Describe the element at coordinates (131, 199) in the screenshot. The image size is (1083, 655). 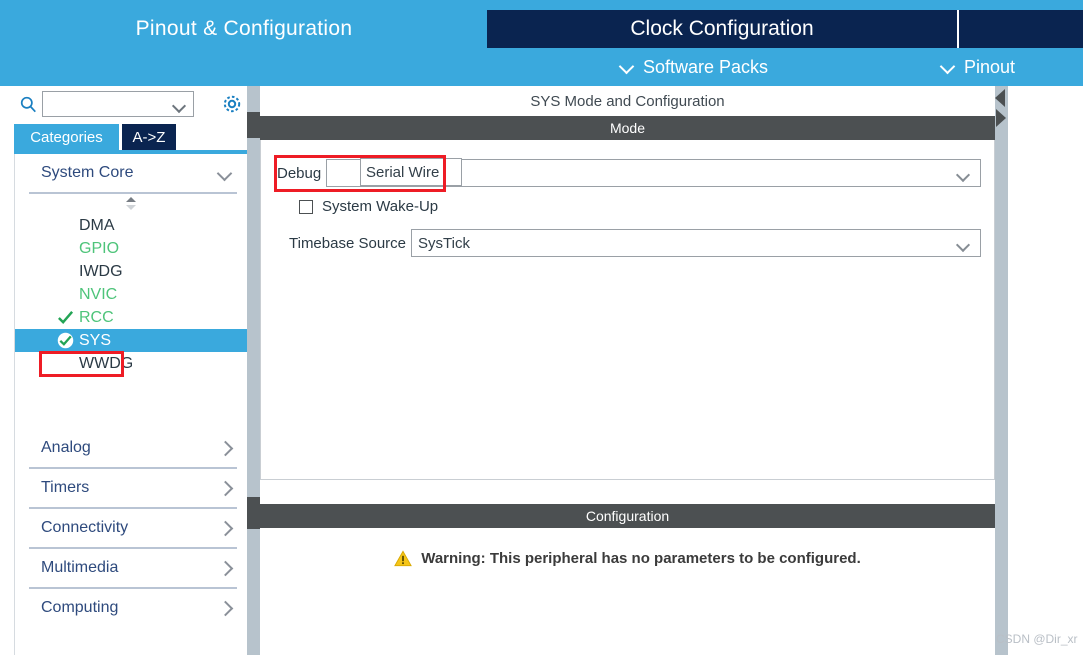
I see `scroll-up-icon` at that location.